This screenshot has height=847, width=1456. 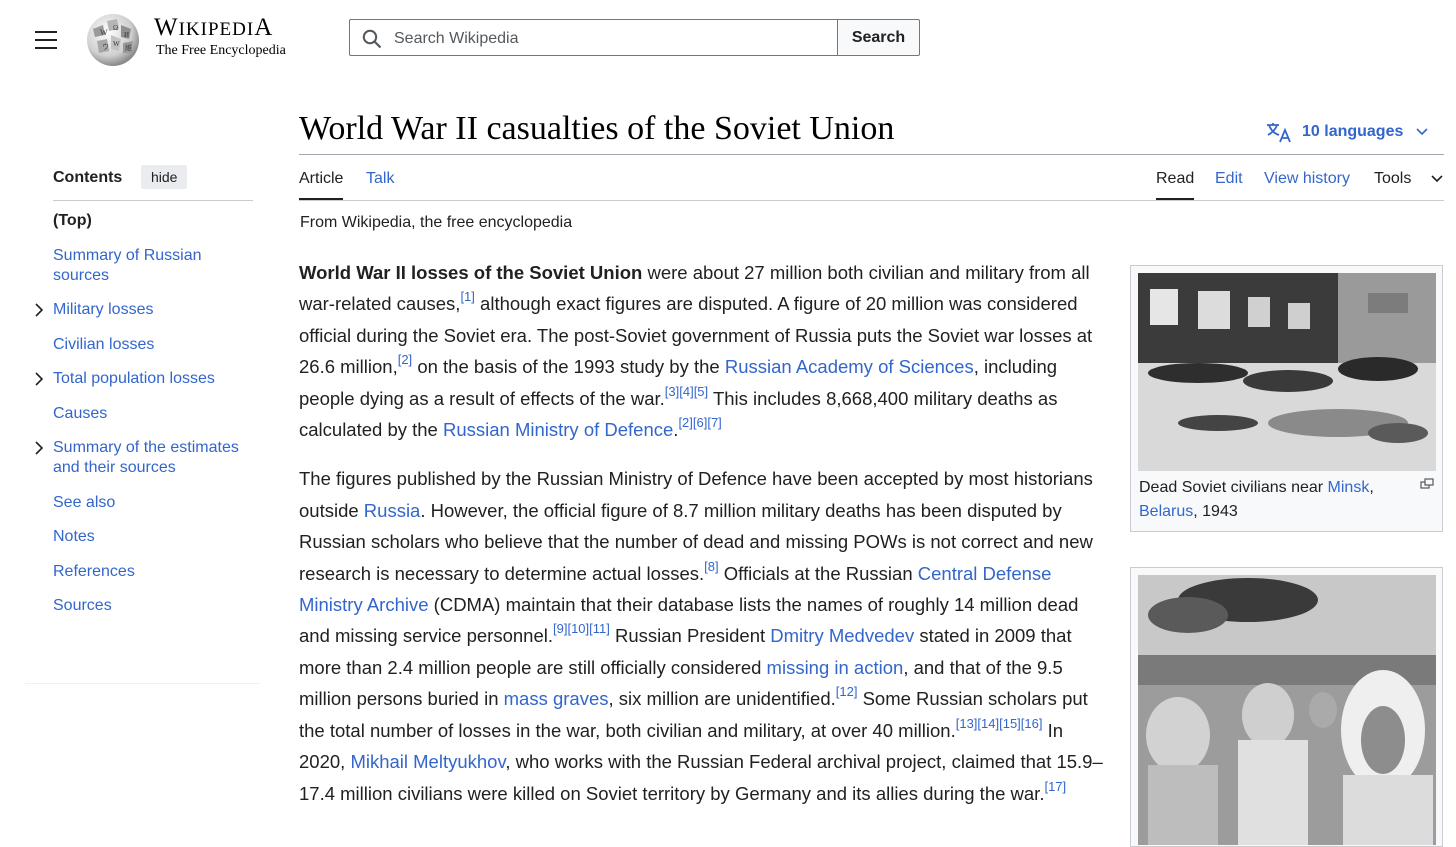 I want to click on language-count: 10 languages, so click(x=1353, y=131).